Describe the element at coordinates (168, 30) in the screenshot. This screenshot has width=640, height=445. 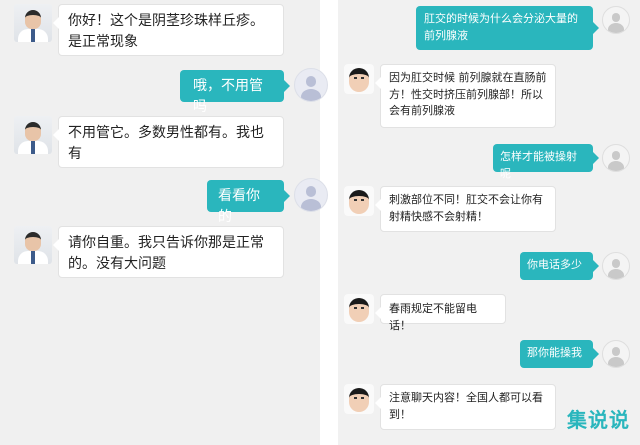
I see `incoming-message-bubble: 你好！这个是阴茎珍珠样丘疹。是正常现象` at that location.